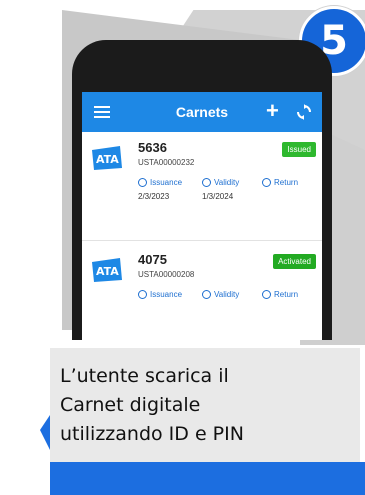  What do you see at coordinates (166, 274) in the screenshot?
I see `carnet-code: USTA00000208` at bounding box center [166, 274].